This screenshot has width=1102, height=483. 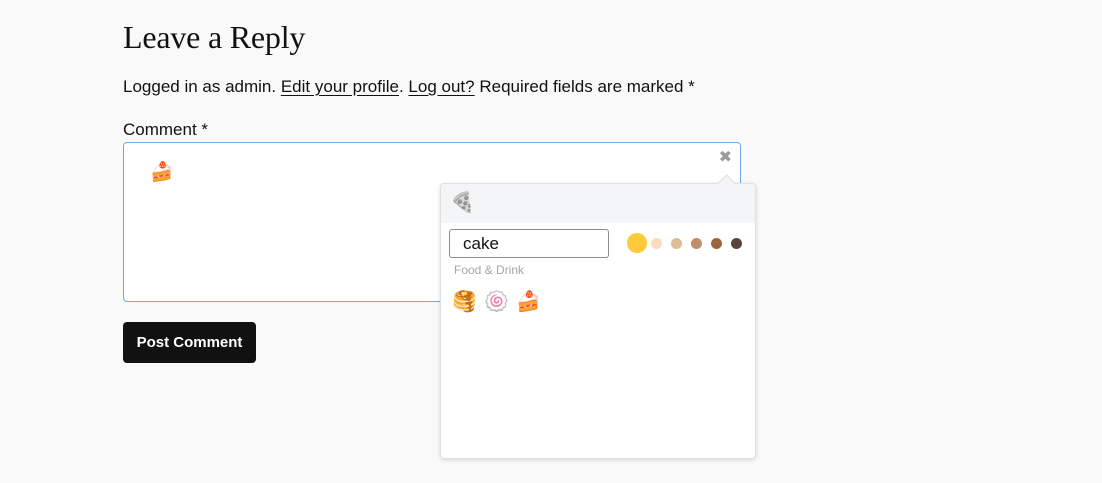 I want to click on skin-tone-default, so click(x=637, y=243).